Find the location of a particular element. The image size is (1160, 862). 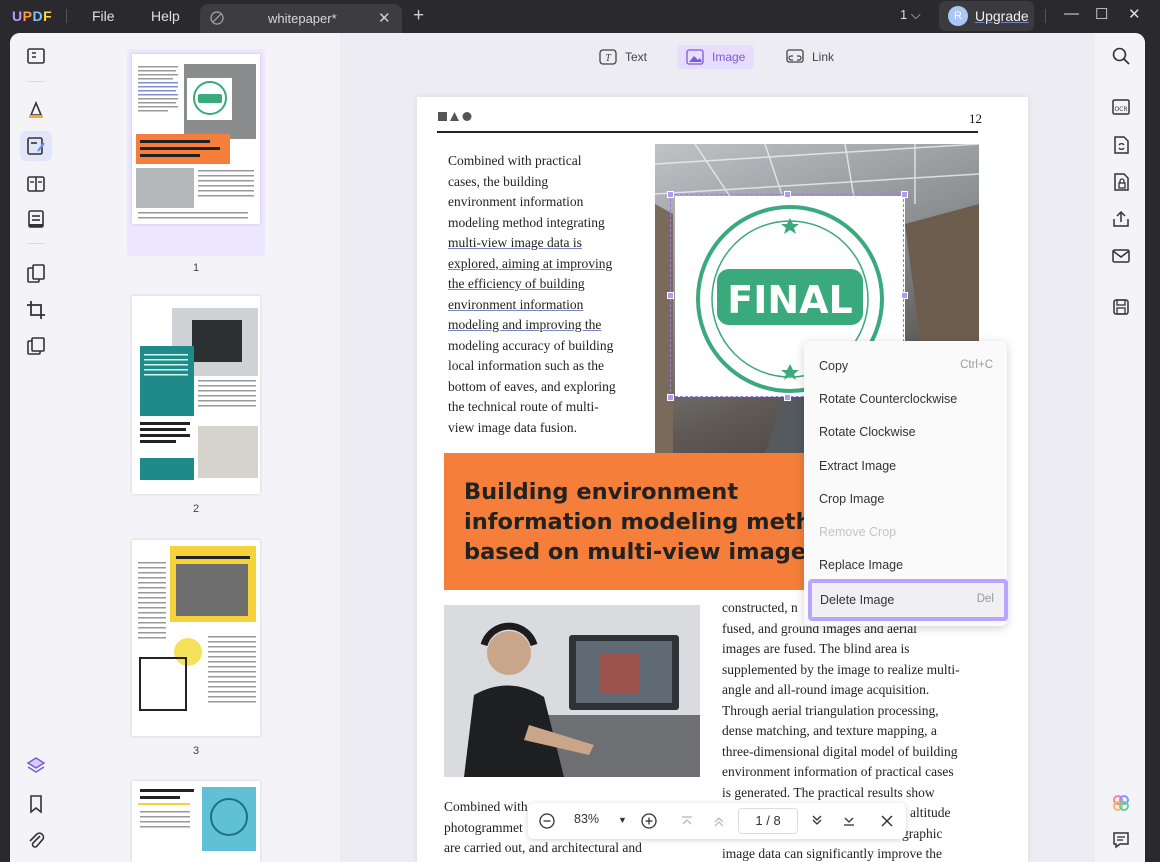

attachment-icon is located at coordinates (36, 840).